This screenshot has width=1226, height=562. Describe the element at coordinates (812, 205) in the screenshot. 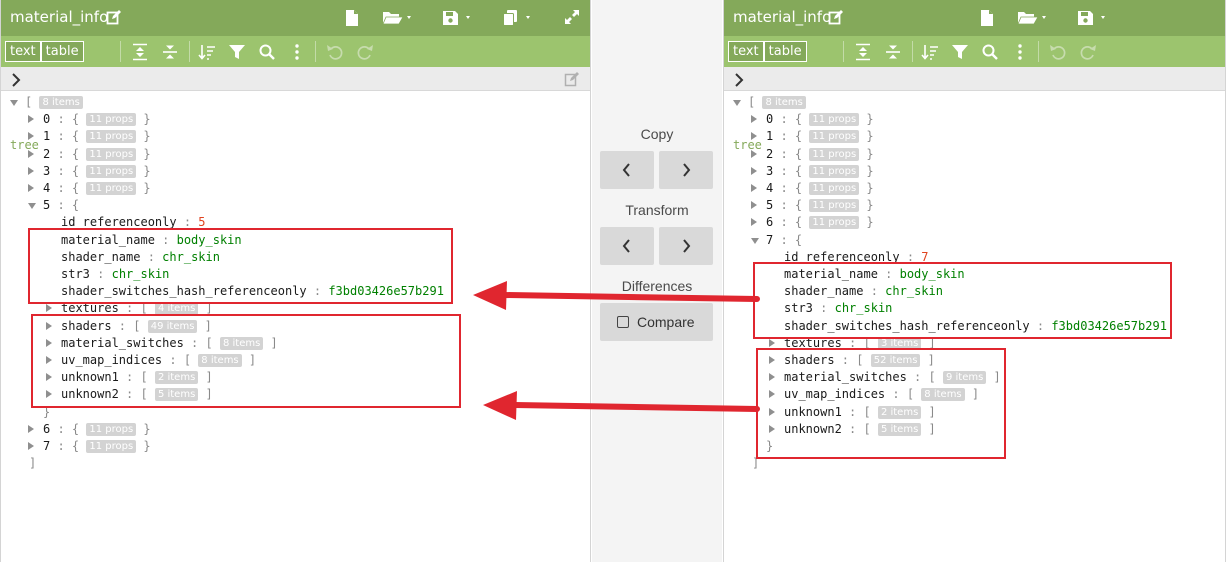

I see `tree-row: 5 : { 11 props }` at that location.